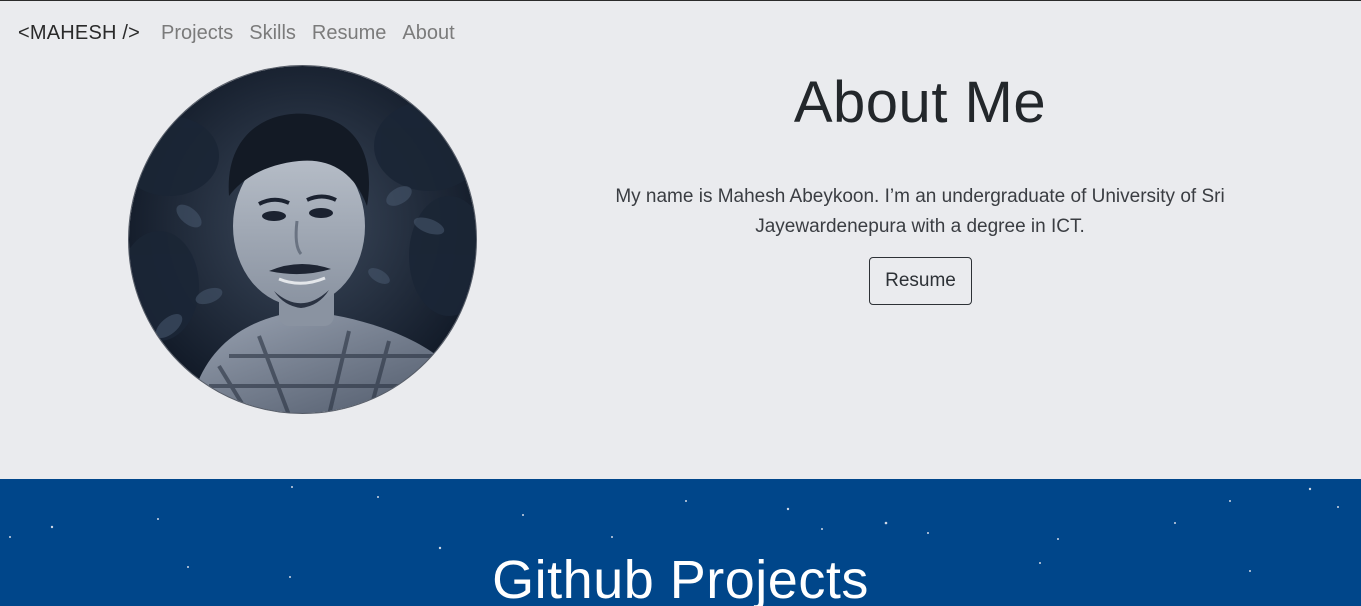 Image resolution: width=1361 pixels, height=606 pixels. What do you see at coordinates (349, 33) in the screenshot?
I see `nav-link-resume: Resume` at bounding box center [349, 33].